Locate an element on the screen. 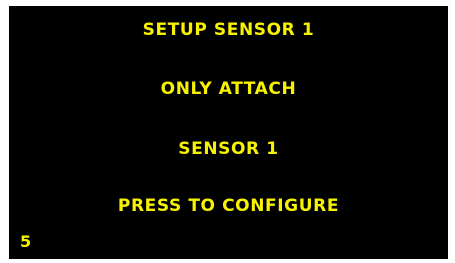 Image resolution: width=455 pixels, height=263 pixels. instruction-line-1: ONLY ATTACH is located at coordinates (228, 89).